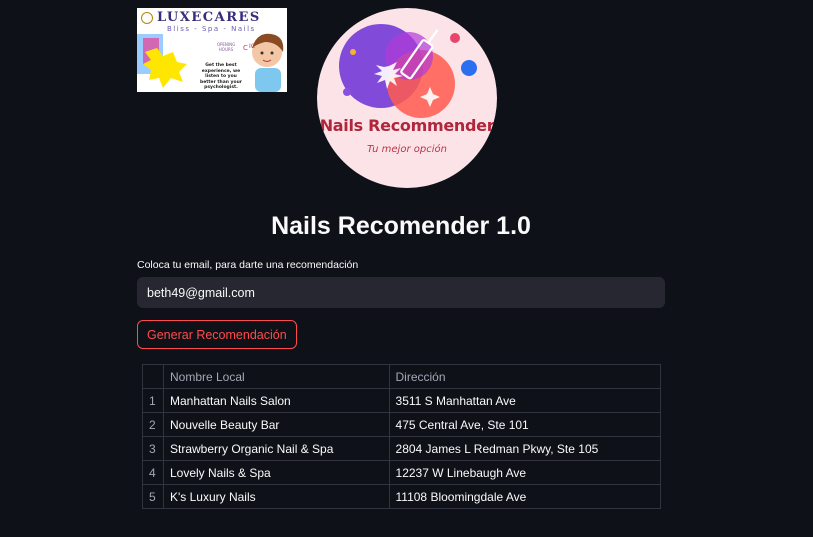  What do you see at coordinates (525, 424) in the screenshot?
I see `salon-address-cell: 475 Central Ave, Ste 101` at bounding box center [525, 424].